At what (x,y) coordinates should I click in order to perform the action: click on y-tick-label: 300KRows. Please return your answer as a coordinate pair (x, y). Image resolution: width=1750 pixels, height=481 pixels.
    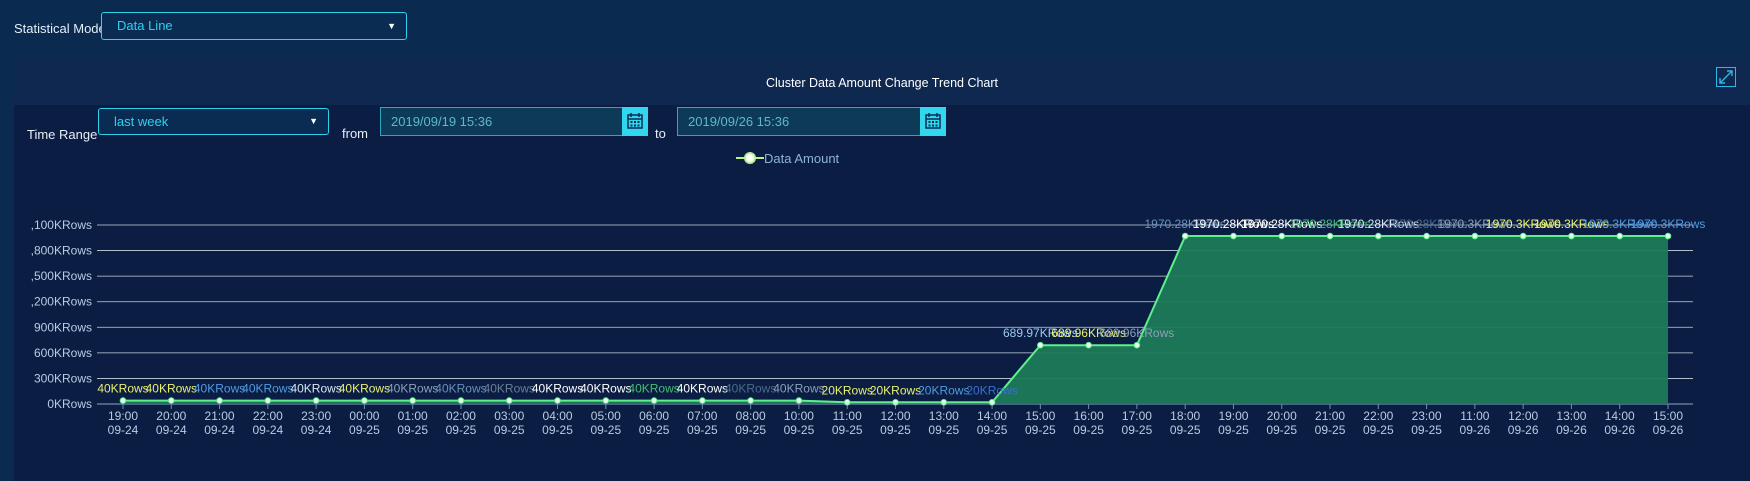
    Looking at the image, I should click on (63, 378).